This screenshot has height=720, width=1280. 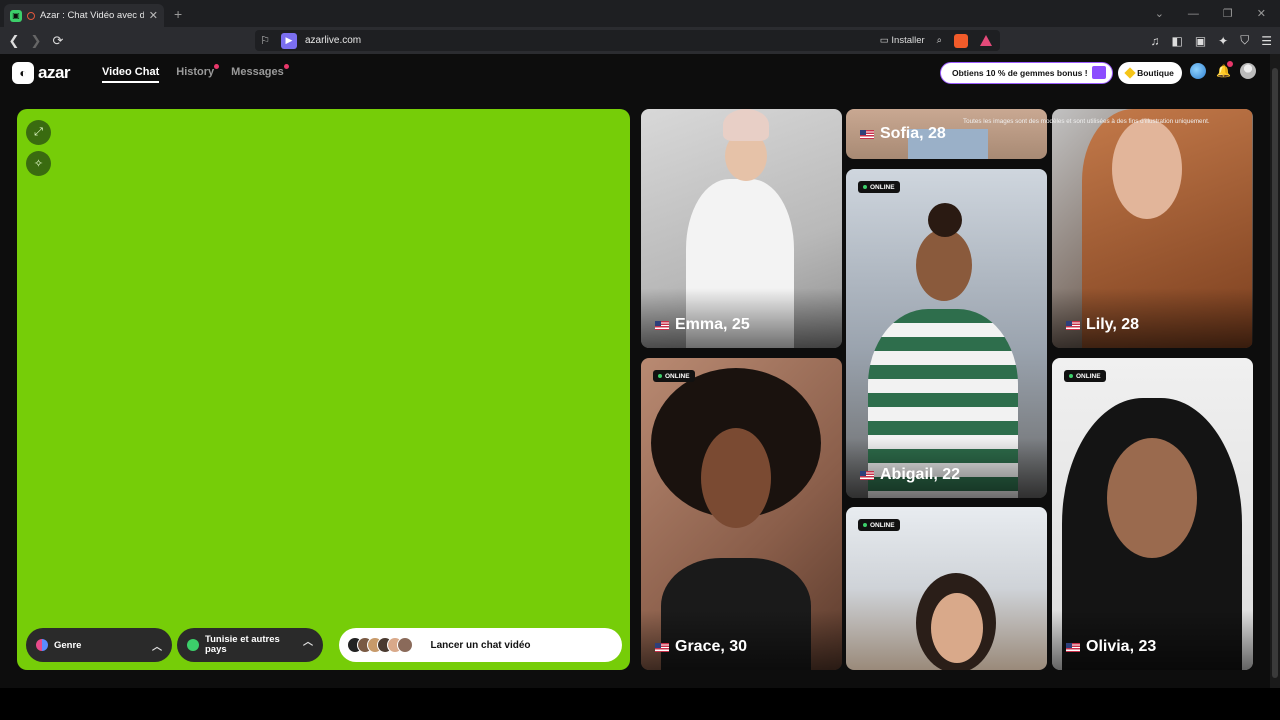 I want to click on profile-name: Lily, 28, so click(x=1102, y=325).